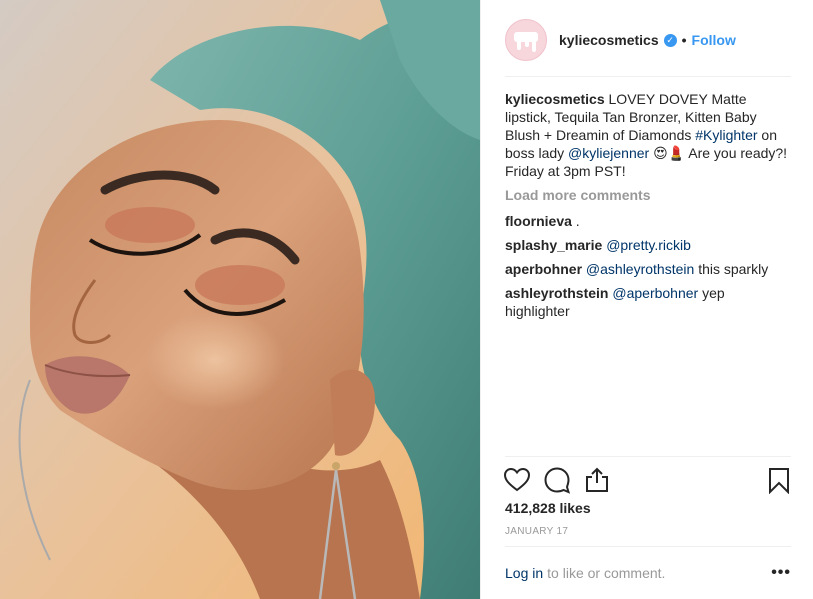 Image resolution: width=813 pixels, height=599 pixels. Describe the element at coordinates (548, 508) in the screenshot. I see `likes-count: 412,828 likes` at that location.